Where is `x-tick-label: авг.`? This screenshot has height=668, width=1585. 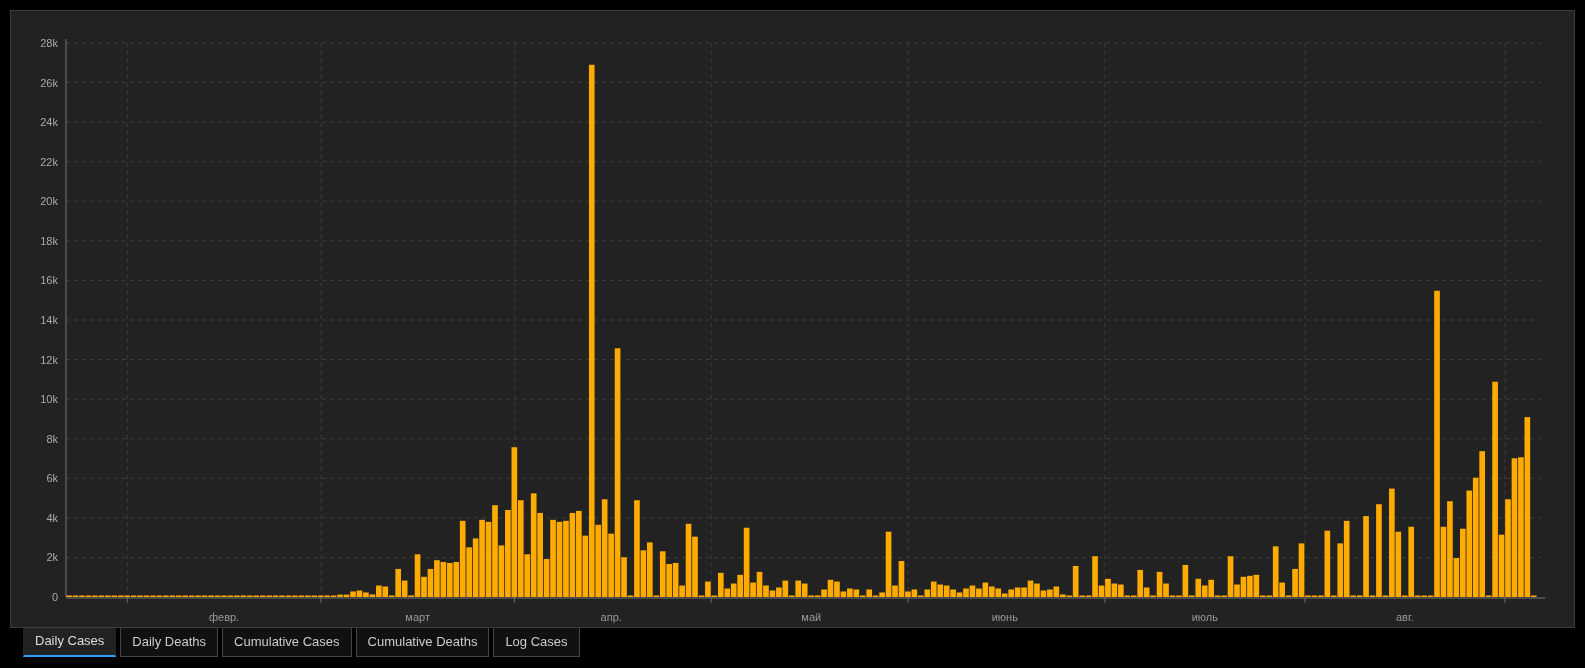
x-tick-label: авг. is located at coordinates (1405, 617).